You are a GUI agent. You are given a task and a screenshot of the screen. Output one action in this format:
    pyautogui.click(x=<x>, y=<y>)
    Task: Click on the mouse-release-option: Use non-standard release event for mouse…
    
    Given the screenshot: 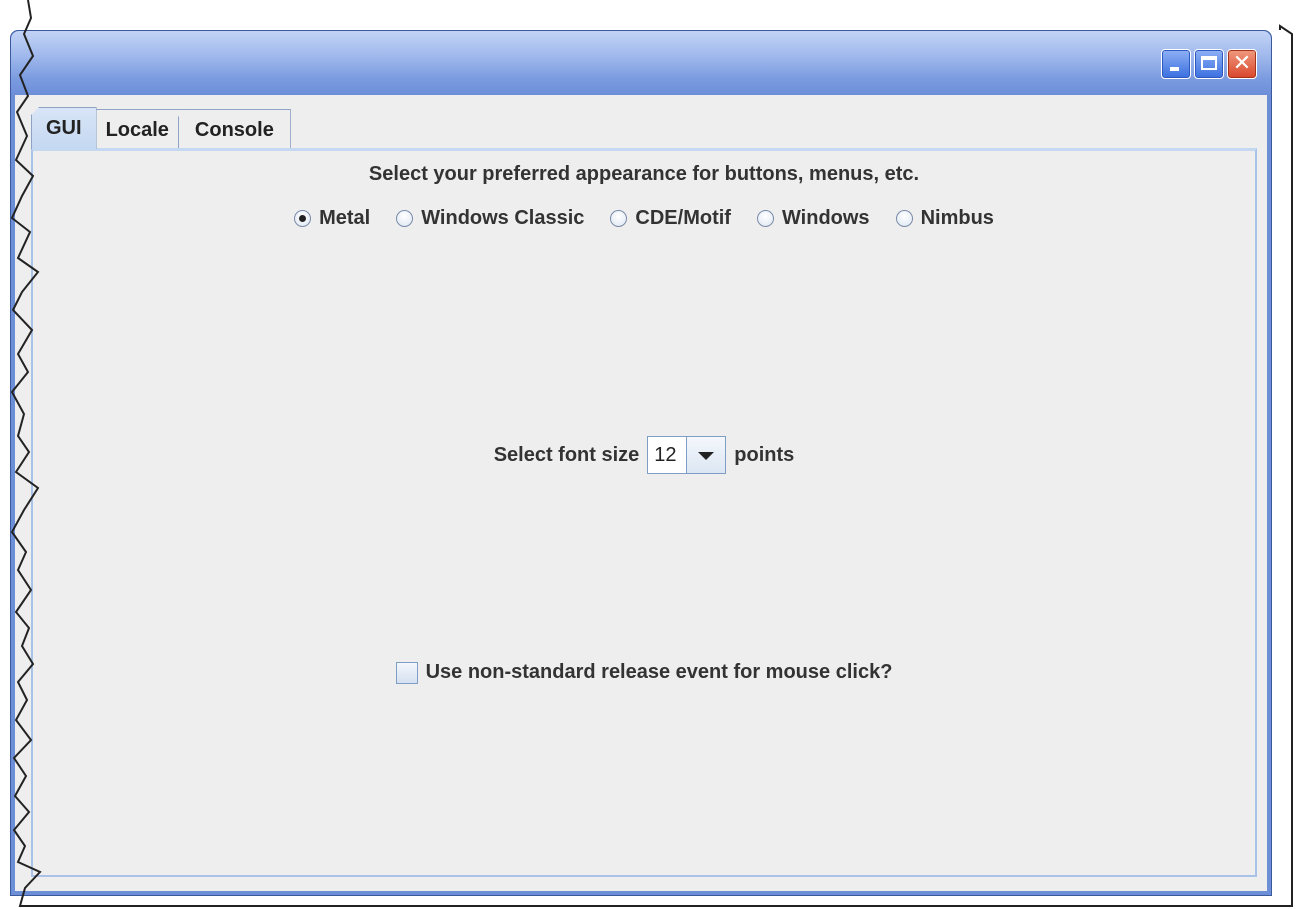 What is the action you would take?
    pyautogui.click(x=644, y=672)
    